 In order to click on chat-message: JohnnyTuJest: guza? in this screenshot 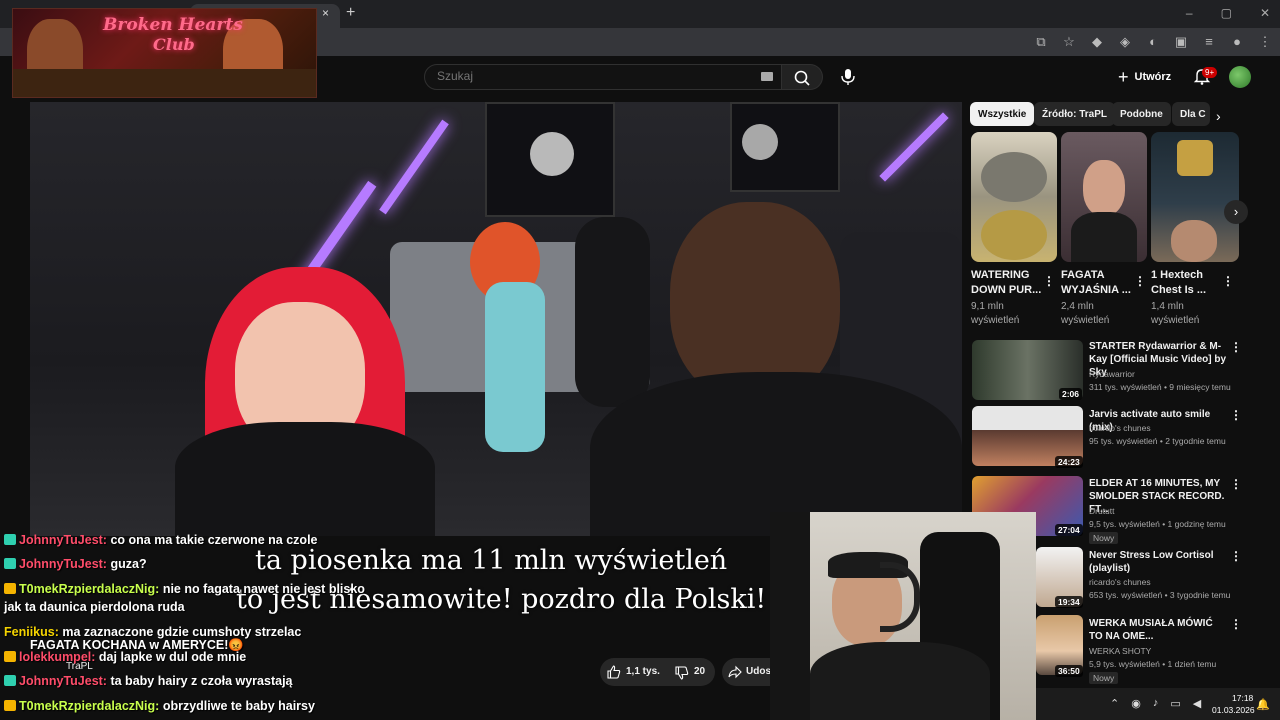, I will do `click(75, 564)`.